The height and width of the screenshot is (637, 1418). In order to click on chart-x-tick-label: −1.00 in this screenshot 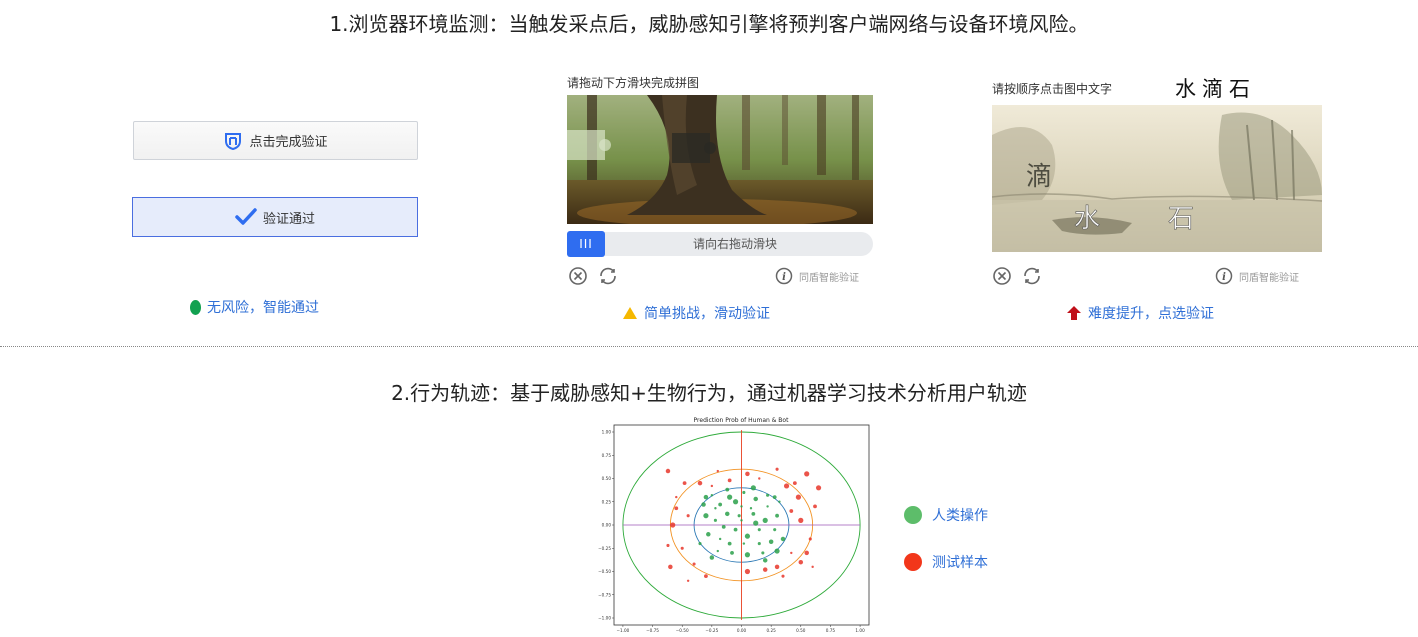, I will do `click(623, 630)`.